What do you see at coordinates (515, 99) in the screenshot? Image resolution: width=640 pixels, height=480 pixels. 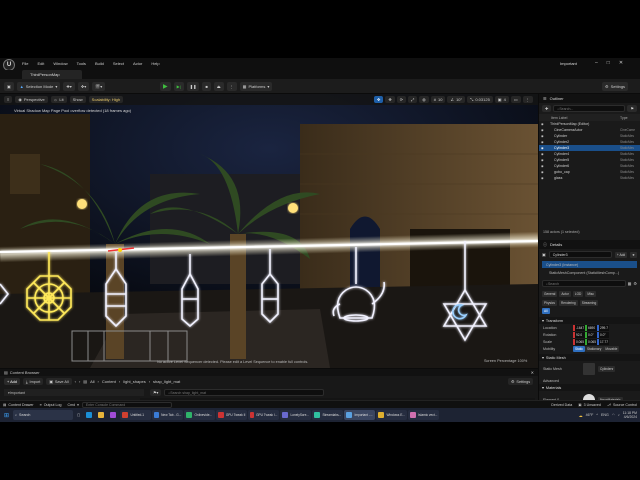 I see `maximize-viewport-icon: ▭` at bounding box center [515, 99].